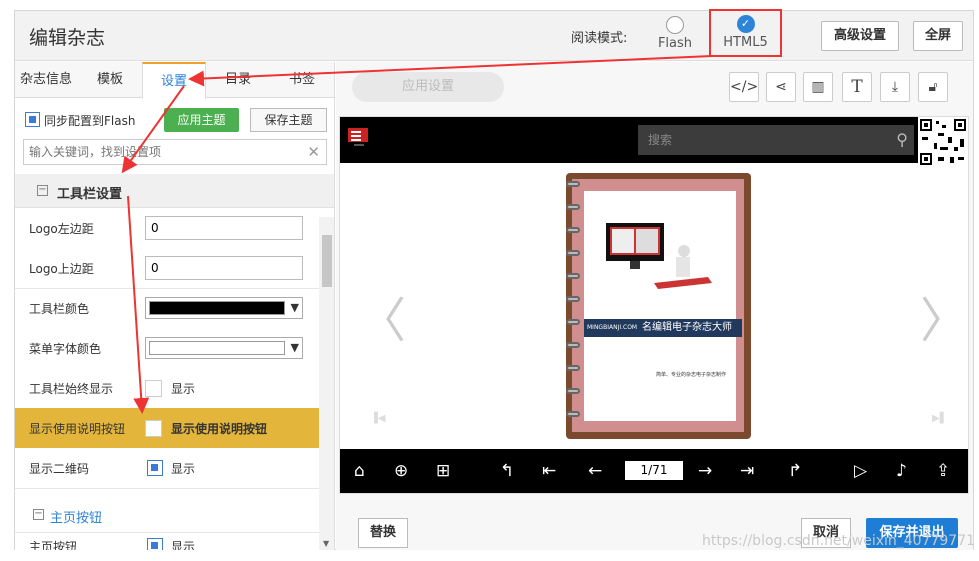 The image size is (979, 561). What do you see at coordinates (219, 429) in the screenshot?
I see `show-help-value: 显示使用说明按钮` at bounding box center [219, 429].